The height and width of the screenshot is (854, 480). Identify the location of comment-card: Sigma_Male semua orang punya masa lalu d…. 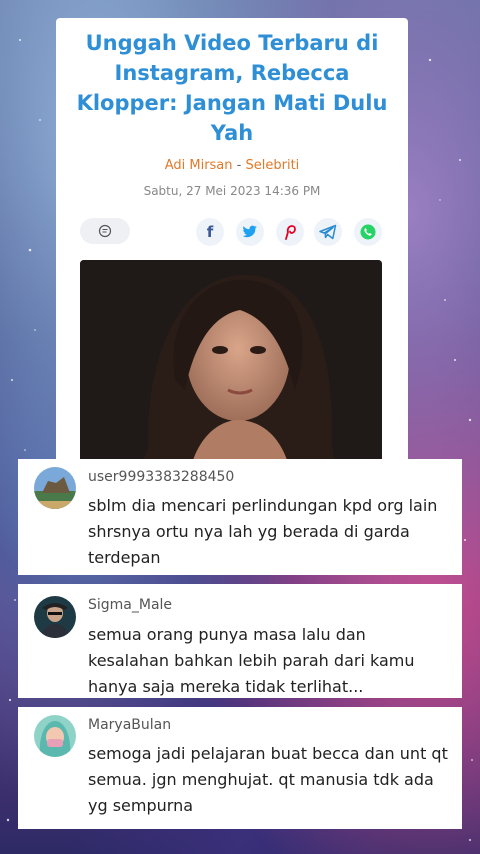
(240, 641).